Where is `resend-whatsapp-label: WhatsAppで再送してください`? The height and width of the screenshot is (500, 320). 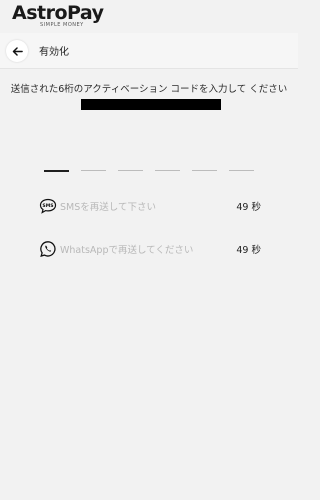 resend-whatsapp-label: WhatsAppで再送してください is located at coordinates (127, 250).